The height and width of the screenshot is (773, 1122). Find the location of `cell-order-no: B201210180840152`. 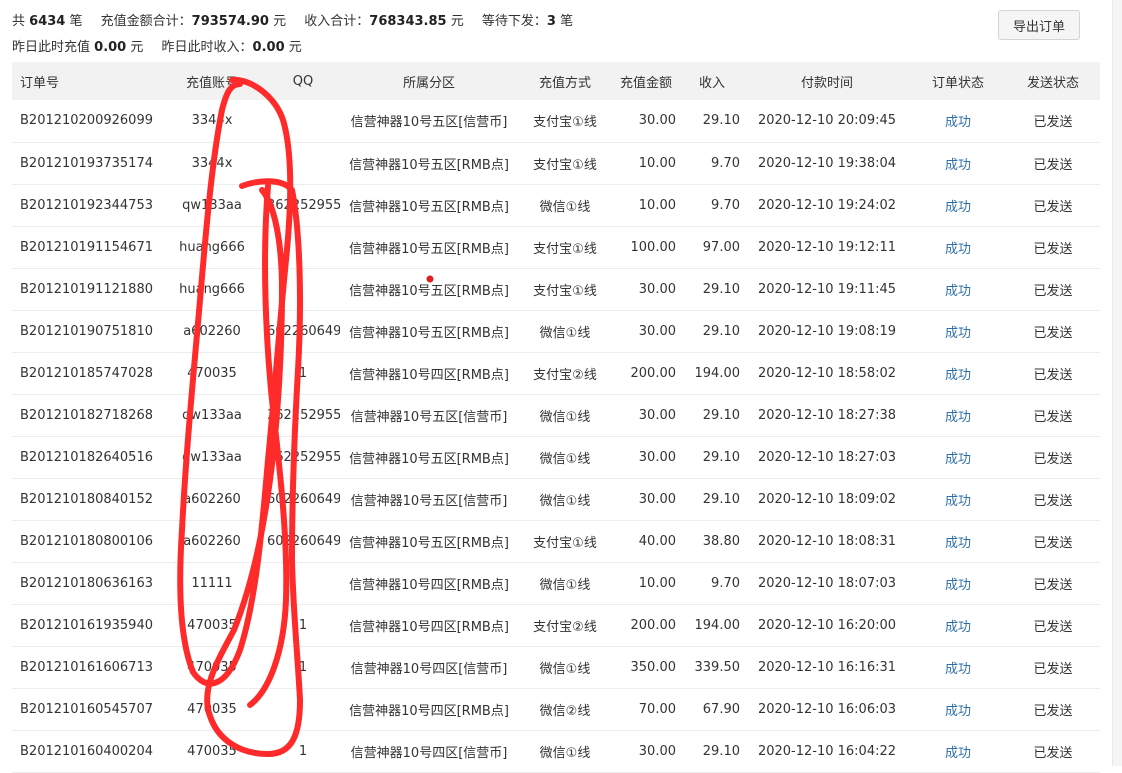

cell-order-no: B201210180840152 is located at coordinates (86, 499).